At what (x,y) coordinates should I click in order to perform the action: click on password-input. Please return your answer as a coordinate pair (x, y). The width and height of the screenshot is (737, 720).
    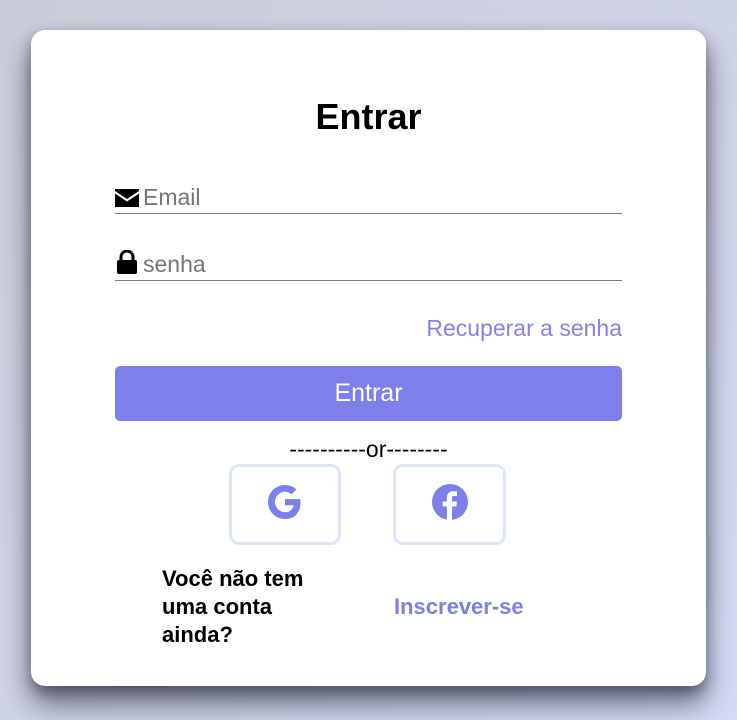
    Looking at the image, I should click on (378, 264).